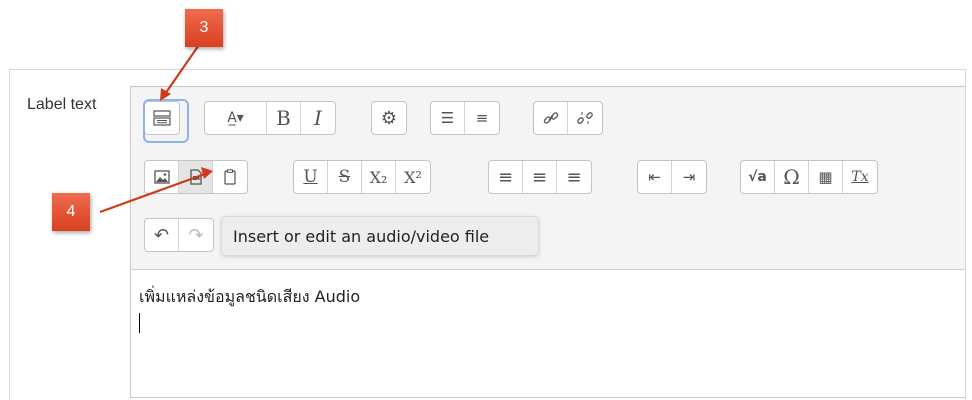 The height and width of the screenshot is (400, 972). What do you see at coordinates (166, 121) in the screenshot?
I see `focus-ring` at bounding box center [166, 121].